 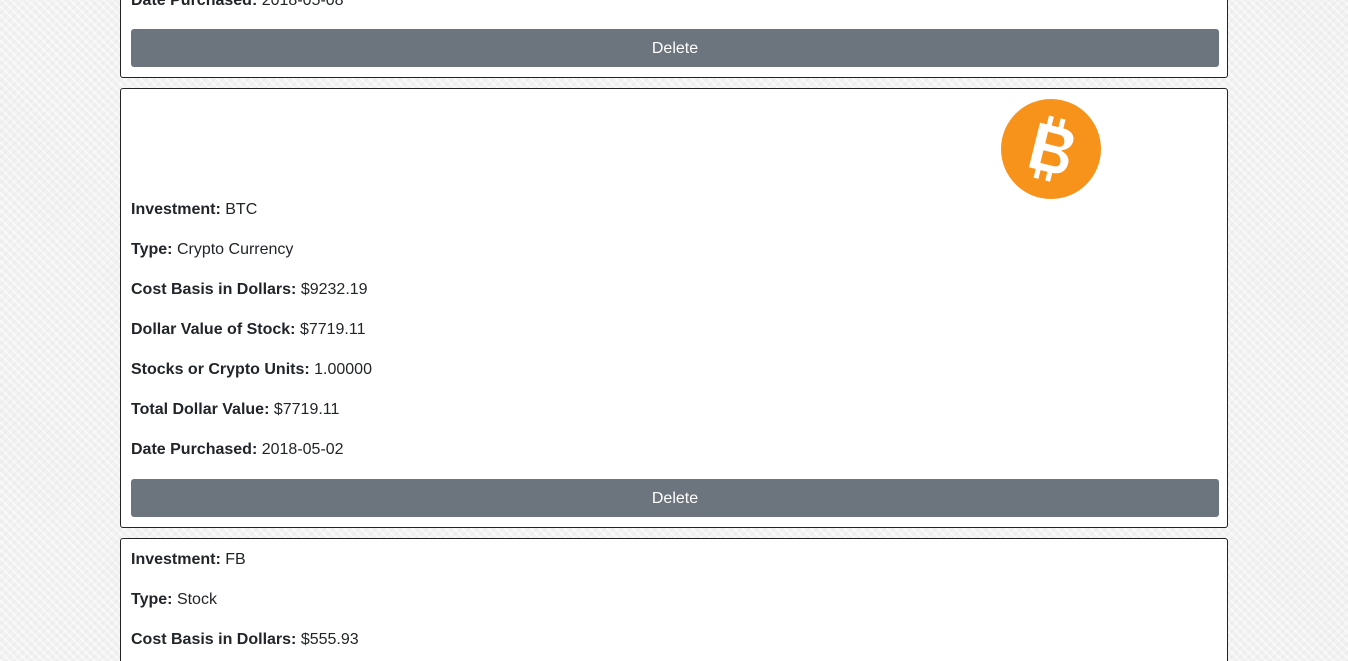 I want to click on field-dollar-value: Dollar Value of Stock: $7719.11, so click(x=248, y=330).